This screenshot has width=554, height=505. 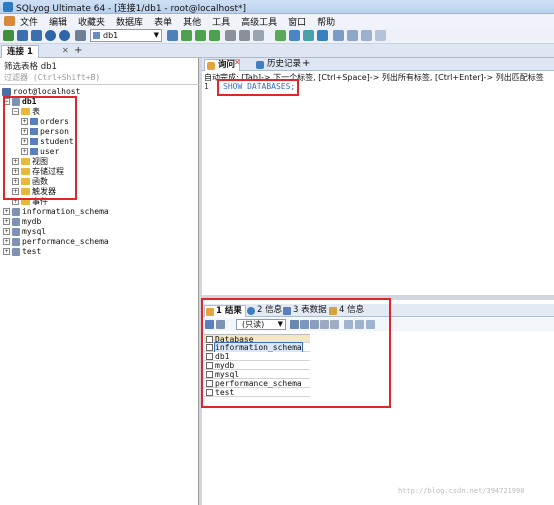 What do you see at coordinates (65, 241) in the screenshot?
I see `tree-db-label: performance_schema` at bounding box center [65, 241].